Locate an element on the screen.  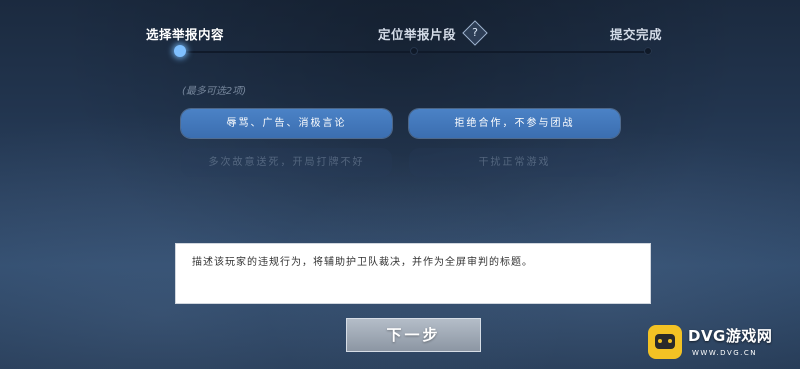
gamepad-logo-icon is located at coordinates (665, 342).